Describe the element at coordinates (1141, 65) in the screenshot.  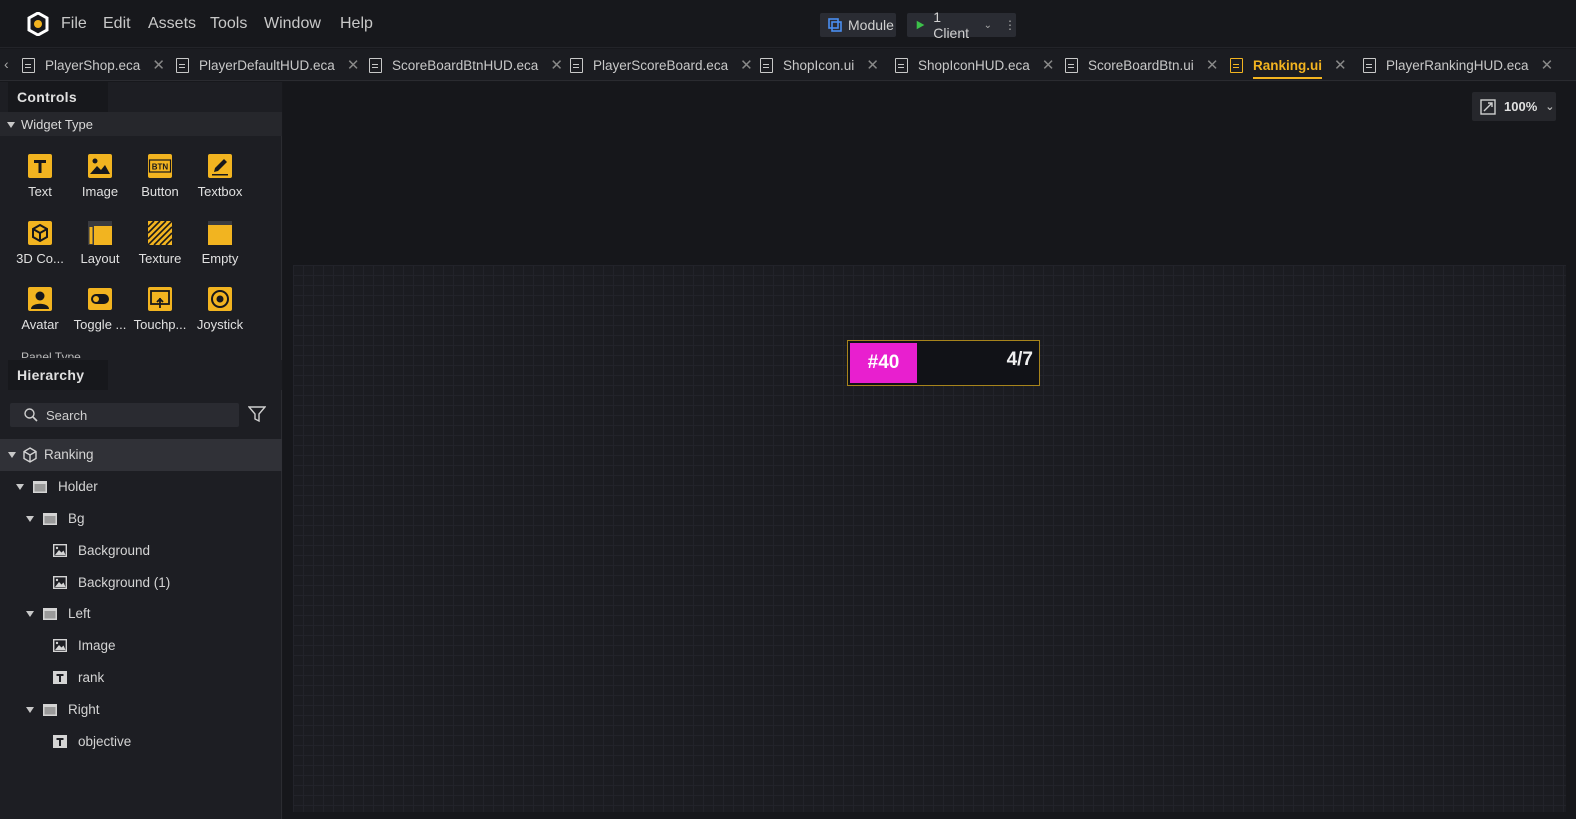
I see `tab-scoreboardbtn-ui: ScoreBoardBtn.ui ✕` at that location.